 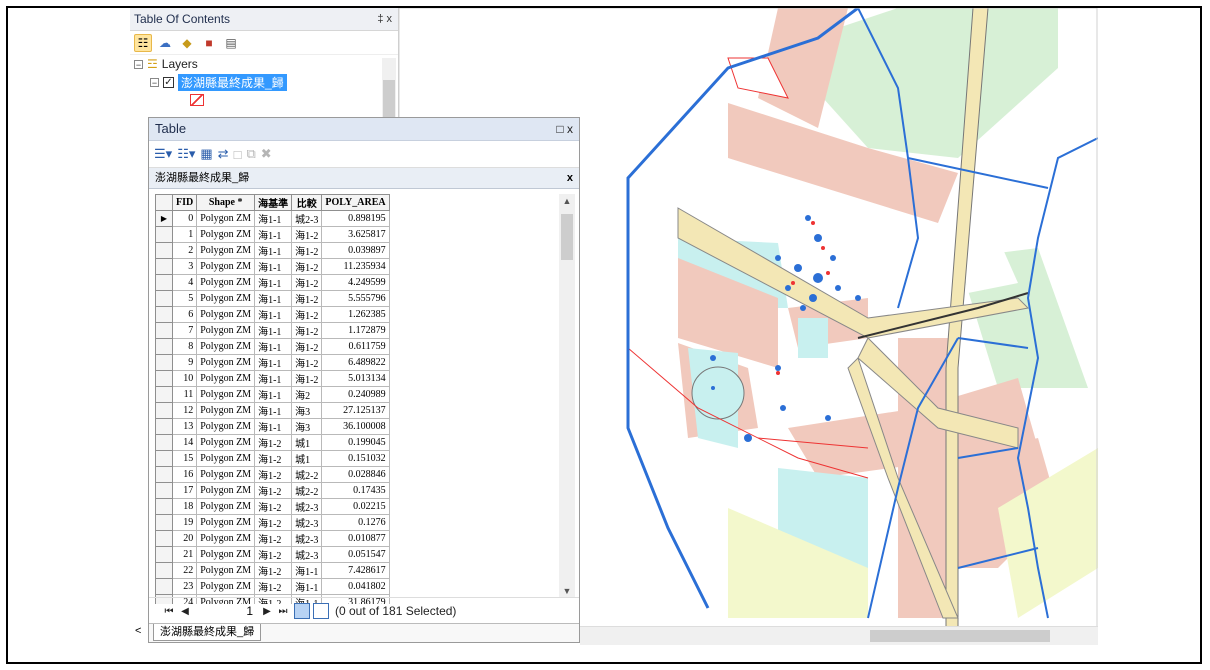 What do you see at coordinates (272, 506) in the screenshot?
I see `table-row: 18 Polygon ZM 海1-2 城2-3 0.02215` at bounding box center [272, 506].